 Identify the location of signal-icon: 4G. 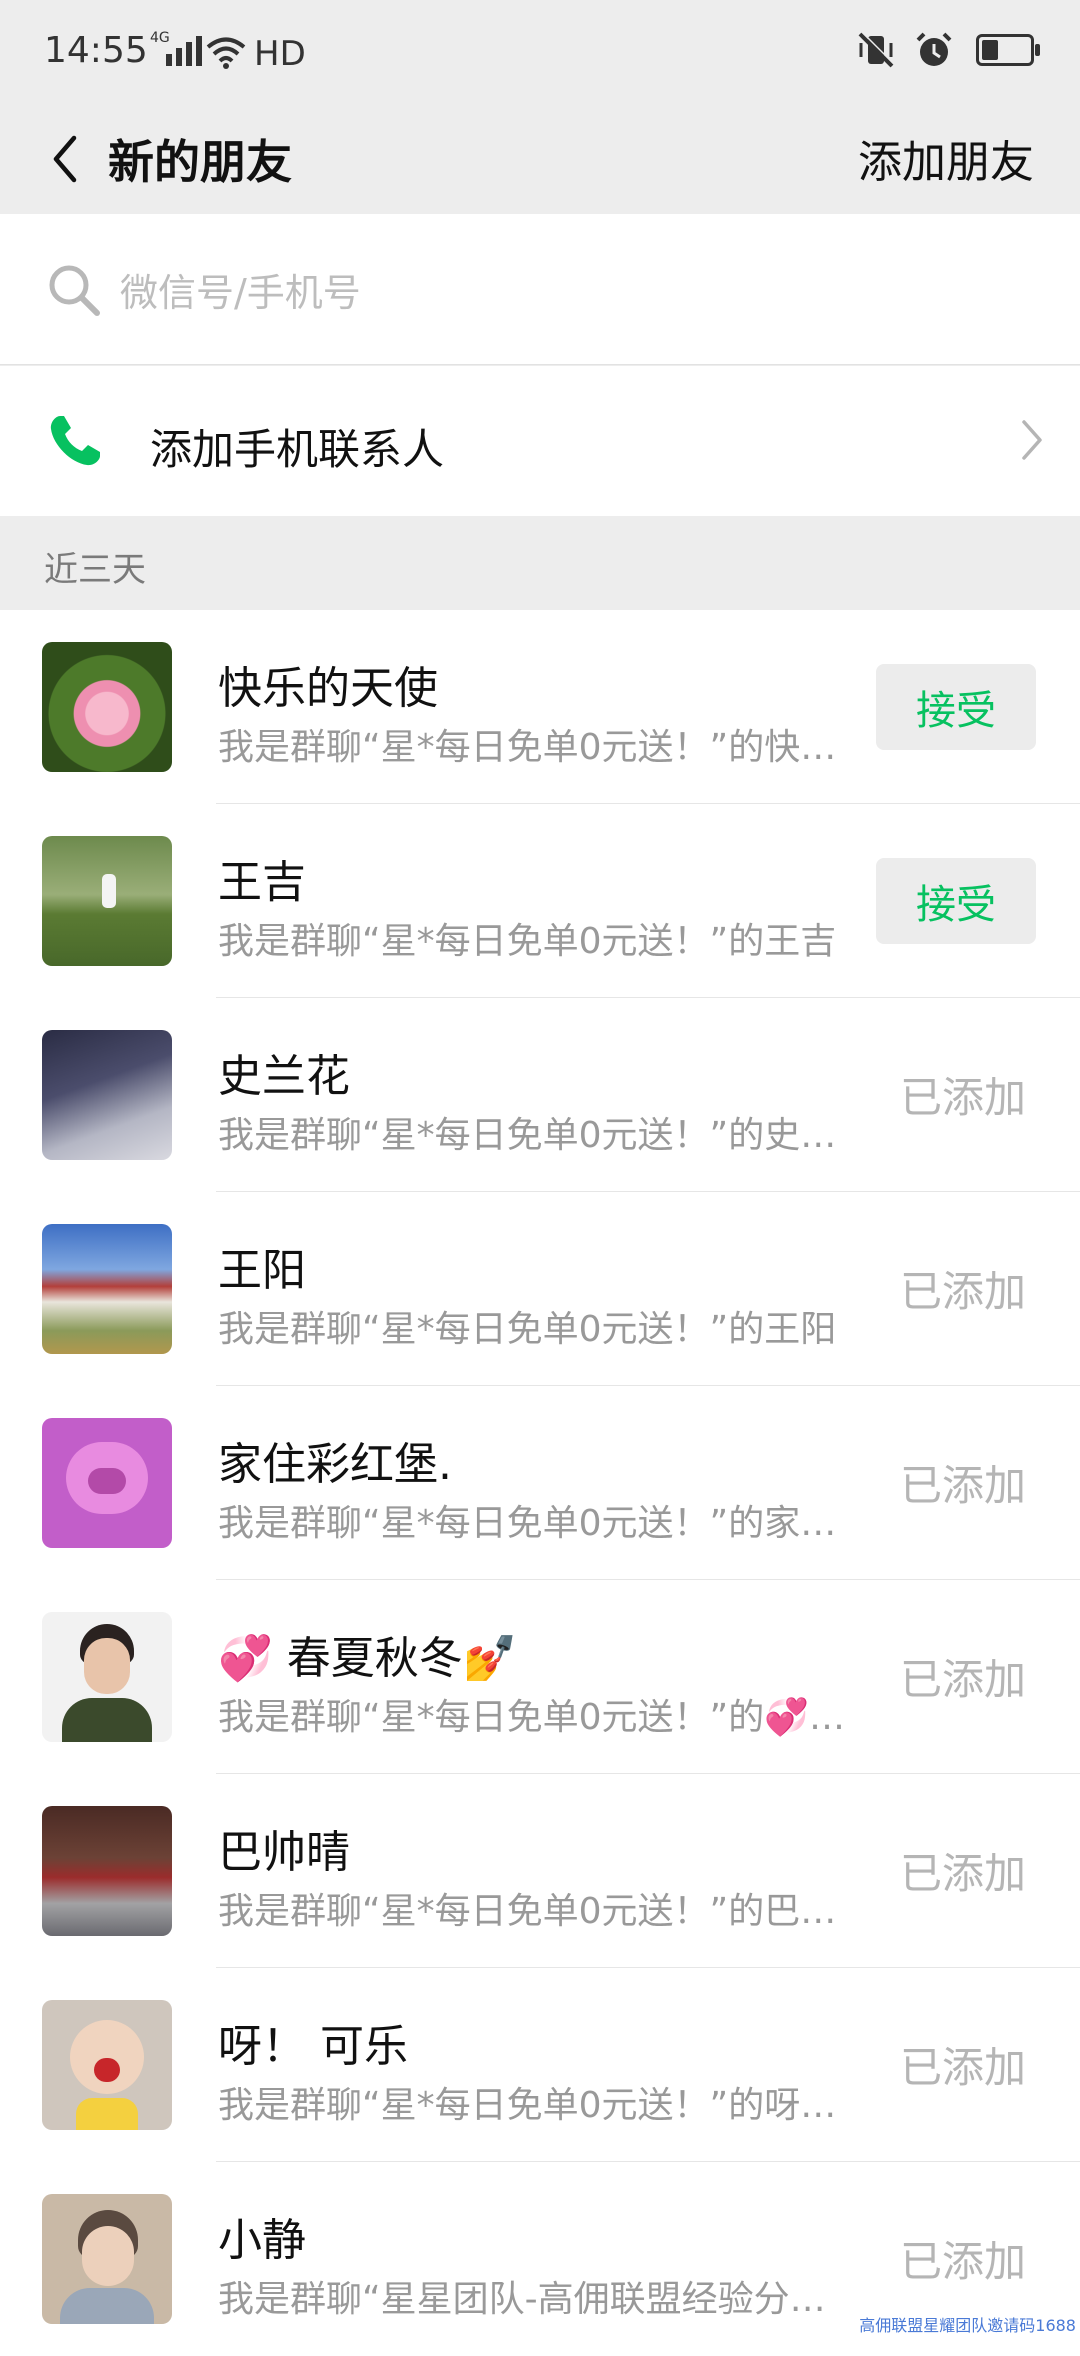
(176, 50).